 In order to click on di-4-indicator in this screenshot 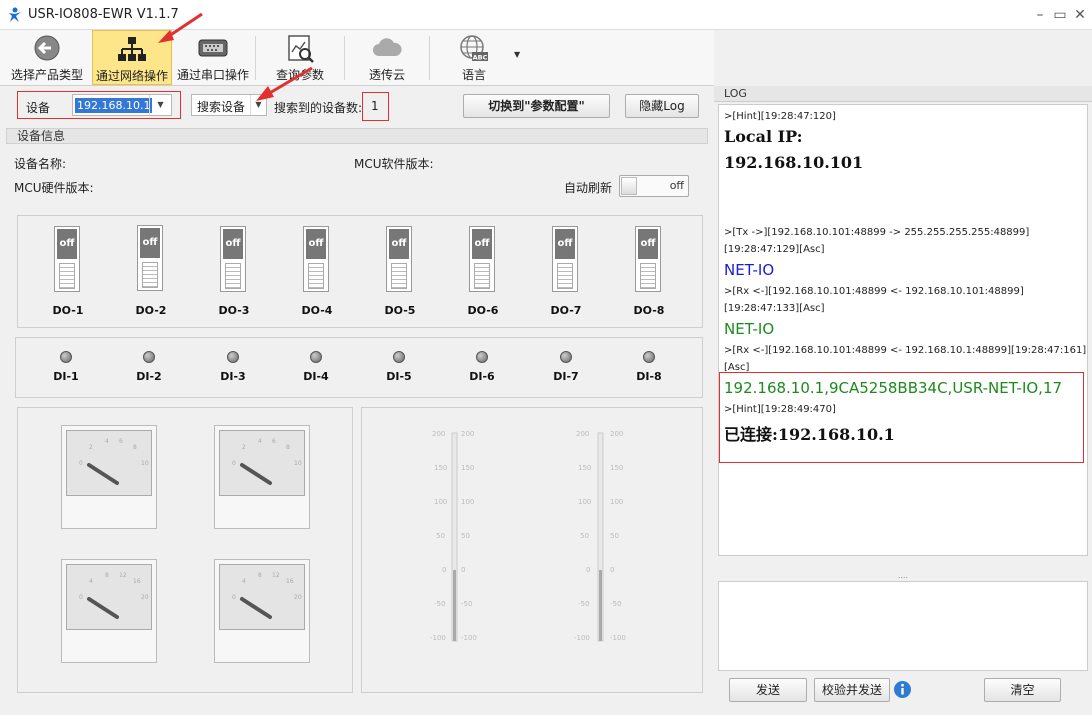, I will do `click(316, 357)`.